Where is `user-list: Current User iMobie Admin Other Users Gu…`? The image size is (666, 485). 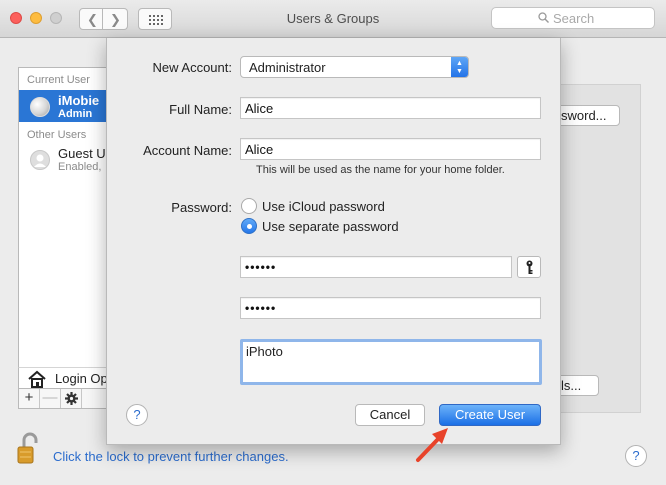 user-list: Current User iMobie Admin Other Users Gu… is located at coordinates (64, 217).